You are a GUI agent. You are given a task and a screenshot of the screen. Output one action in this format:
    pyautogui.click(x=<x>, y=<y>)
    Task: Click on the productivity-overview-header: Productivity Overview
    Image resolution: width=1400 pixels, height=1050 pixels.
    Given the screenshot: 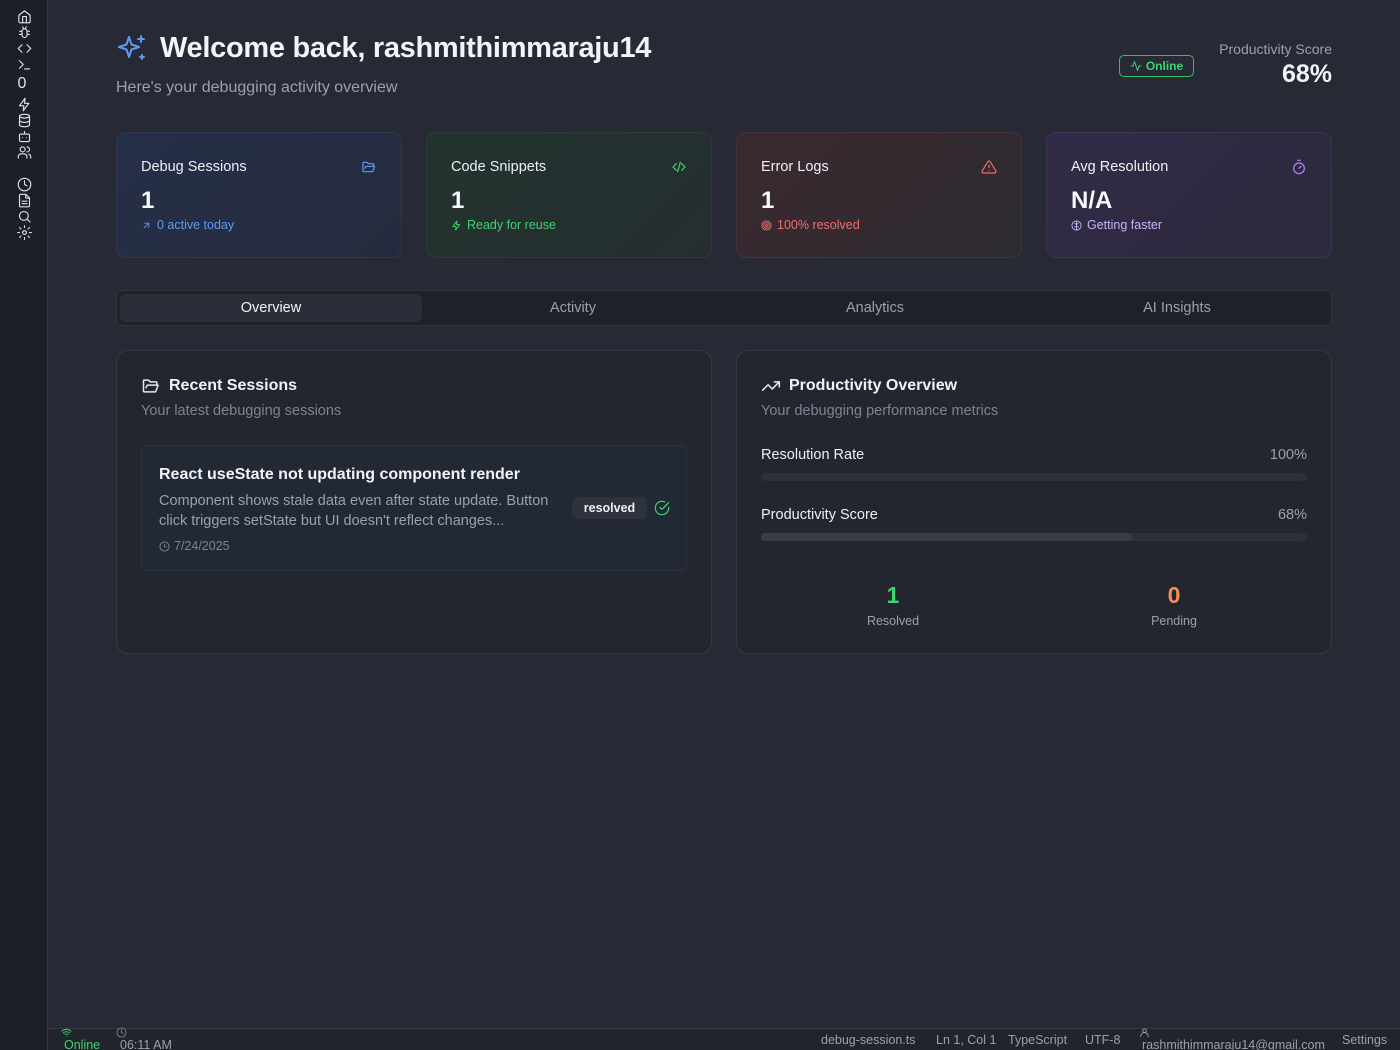 What is the action you would take?
    pyautogui.click(x=859, y=386)
    